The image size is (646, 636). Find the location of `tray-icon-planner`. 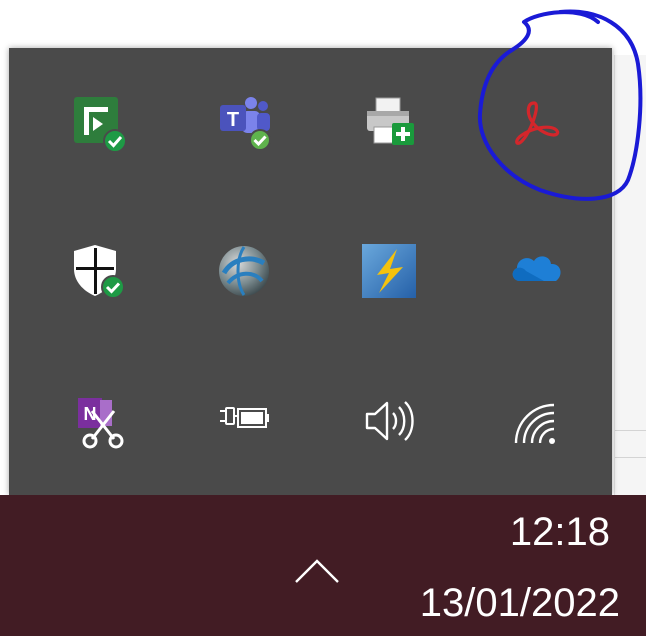

tray-icon-planner is located at coordinates (98, 123).